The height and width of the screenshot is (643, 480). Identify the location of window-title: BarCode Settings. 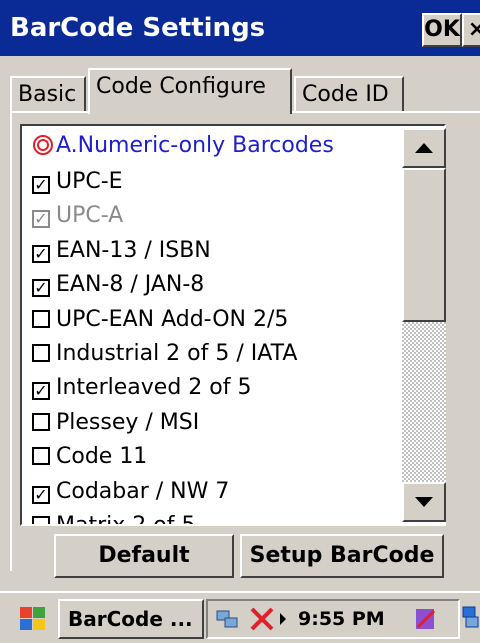
(138, 28).